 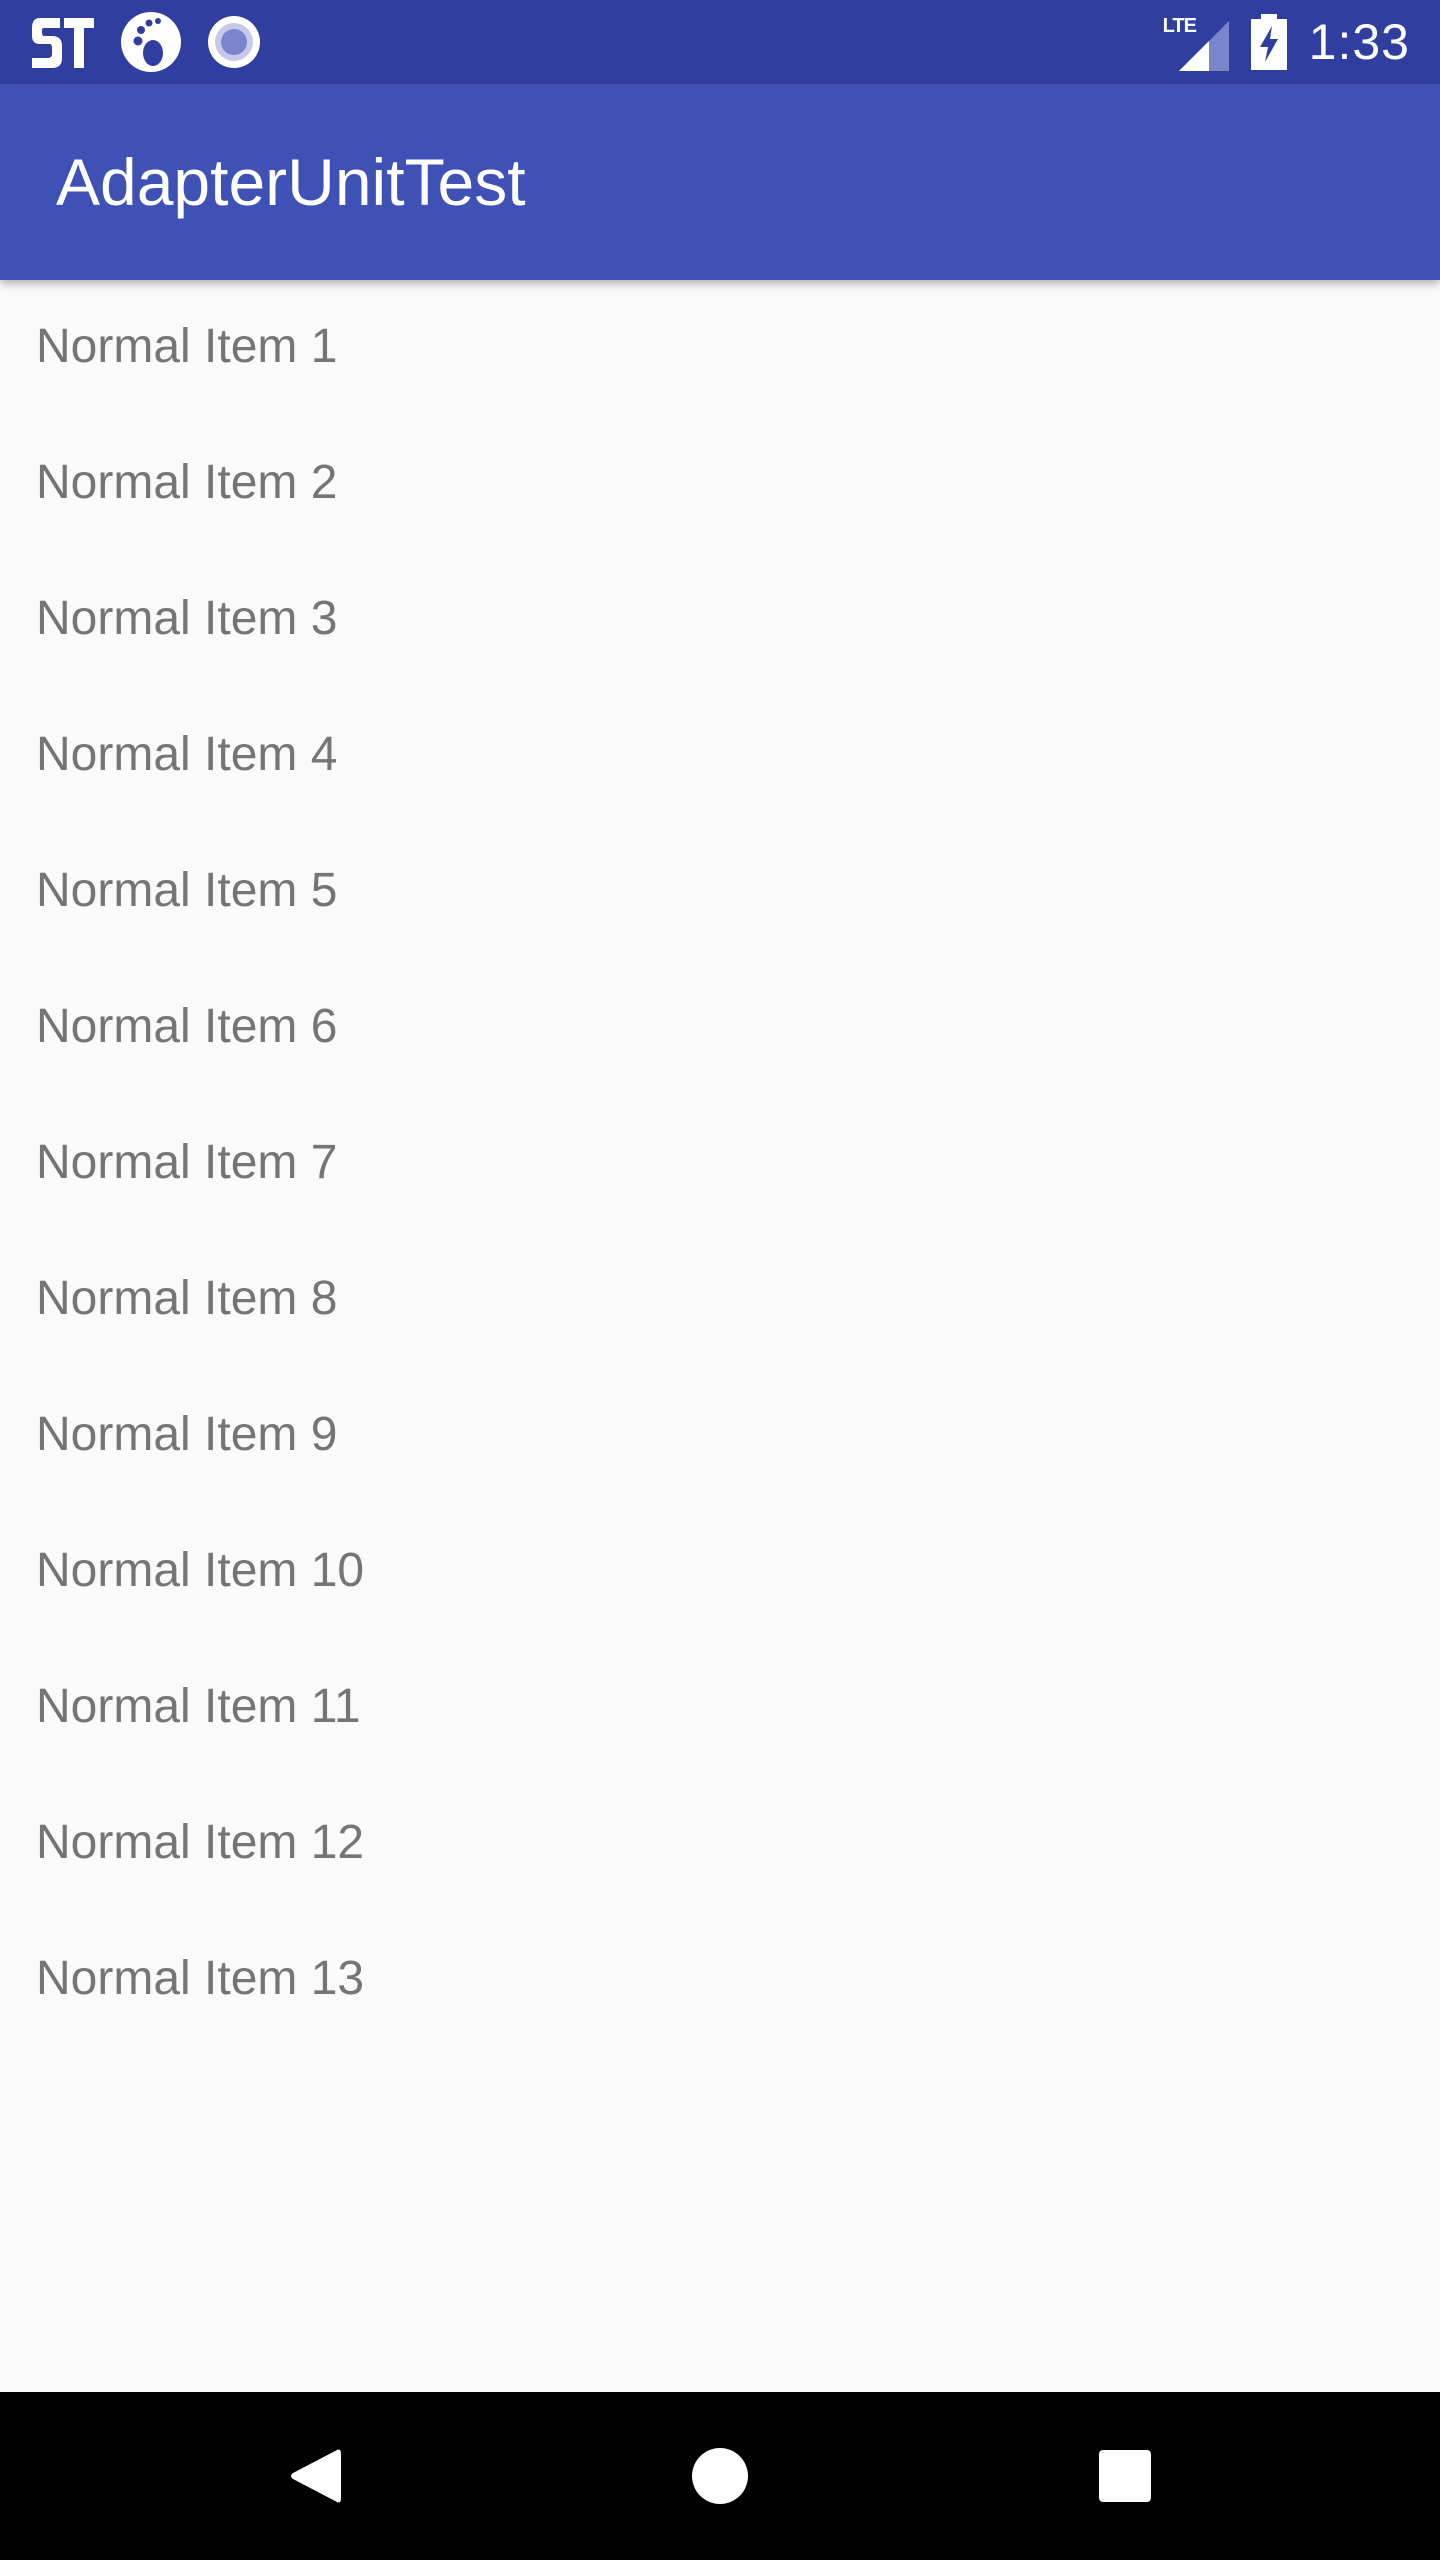 I want to click on list-item: Normal Item 10, so click(x=720, y=1572).